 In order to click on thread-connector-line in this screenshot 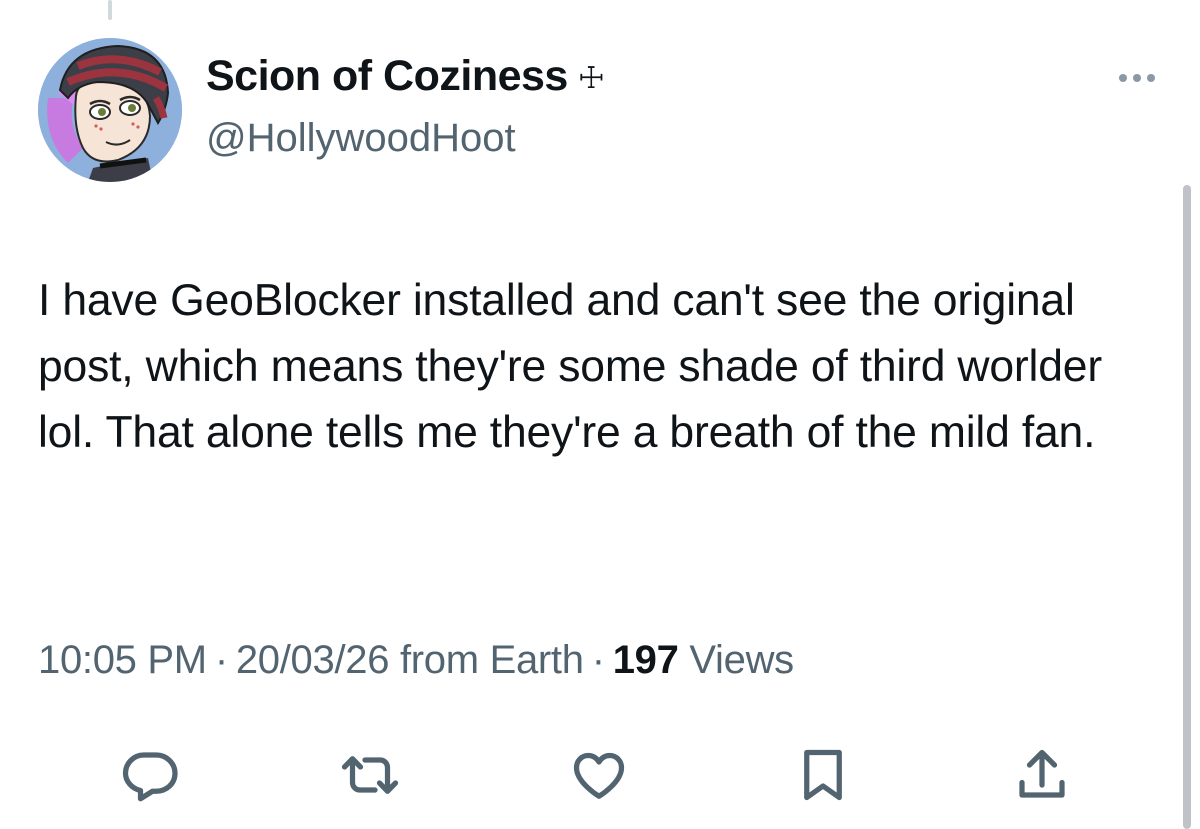, I will do `click(110, 10)`.